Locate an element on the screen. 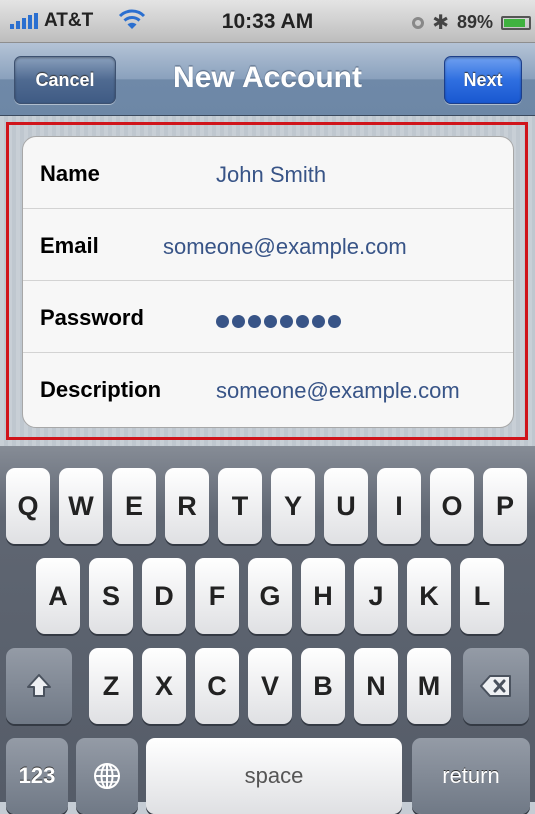 The height and width of the screenshot is (814, 535). bluetooth-icon: ✱ is located at coordinates (440, 23).